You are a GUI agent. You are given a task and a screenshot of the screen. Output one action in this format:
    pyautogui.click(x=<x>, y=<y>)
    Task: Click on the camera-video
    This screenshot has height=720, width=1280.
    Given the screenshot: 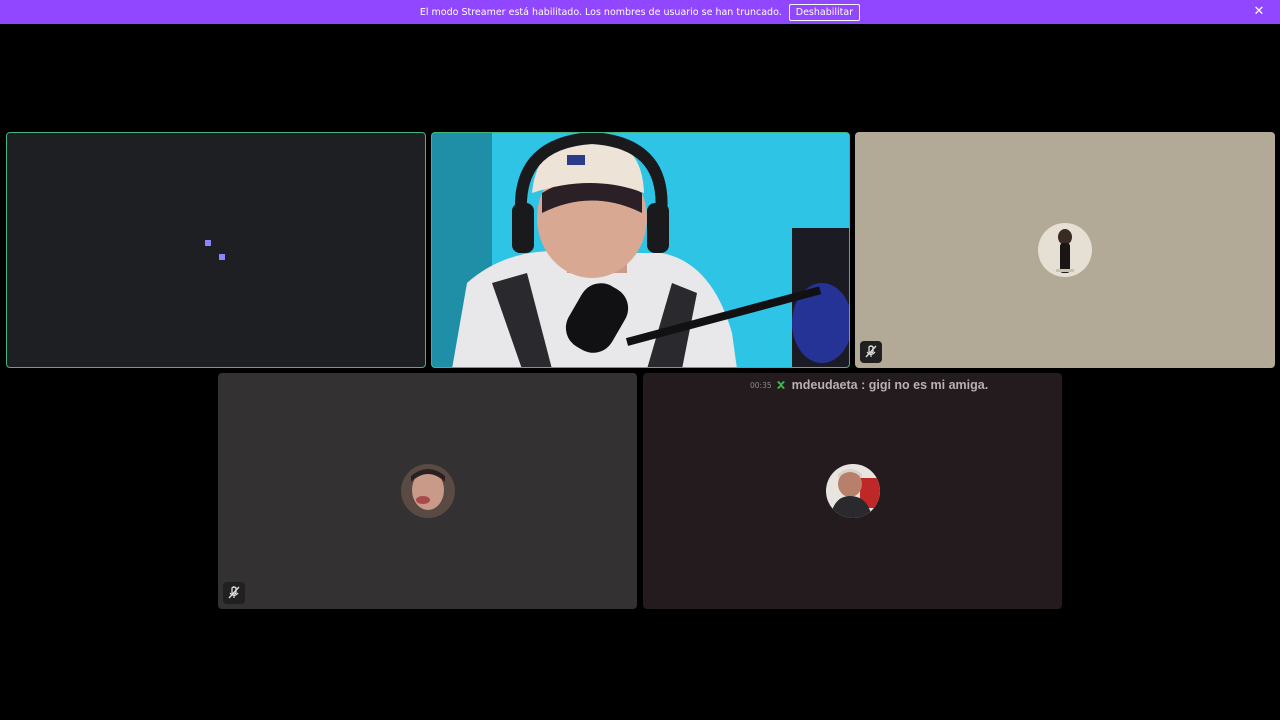 What is the action you would take?
    pyautogui.click(x=640, y=250)
    